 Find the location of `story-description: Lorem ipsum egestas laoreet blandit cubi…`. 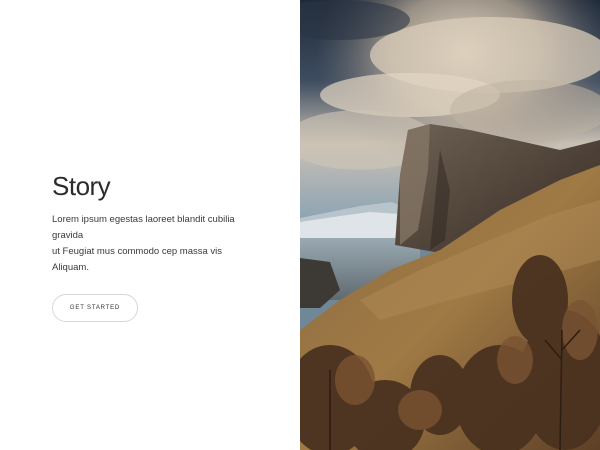

story-description: Lorem ipsum egestas laoreet blandit cubi… is located at coordinates (154, 244).